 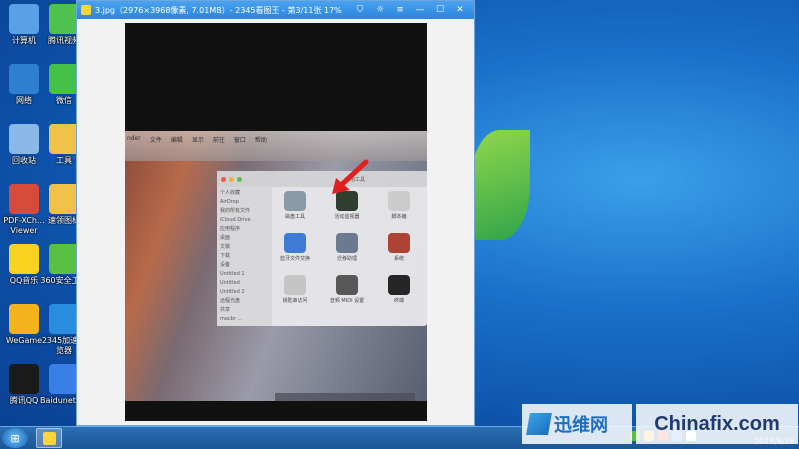 What do you see at coordinates (539, 424) in the screenshot?
I see `watermark-logo-icon` at bounding box center [539, 424].